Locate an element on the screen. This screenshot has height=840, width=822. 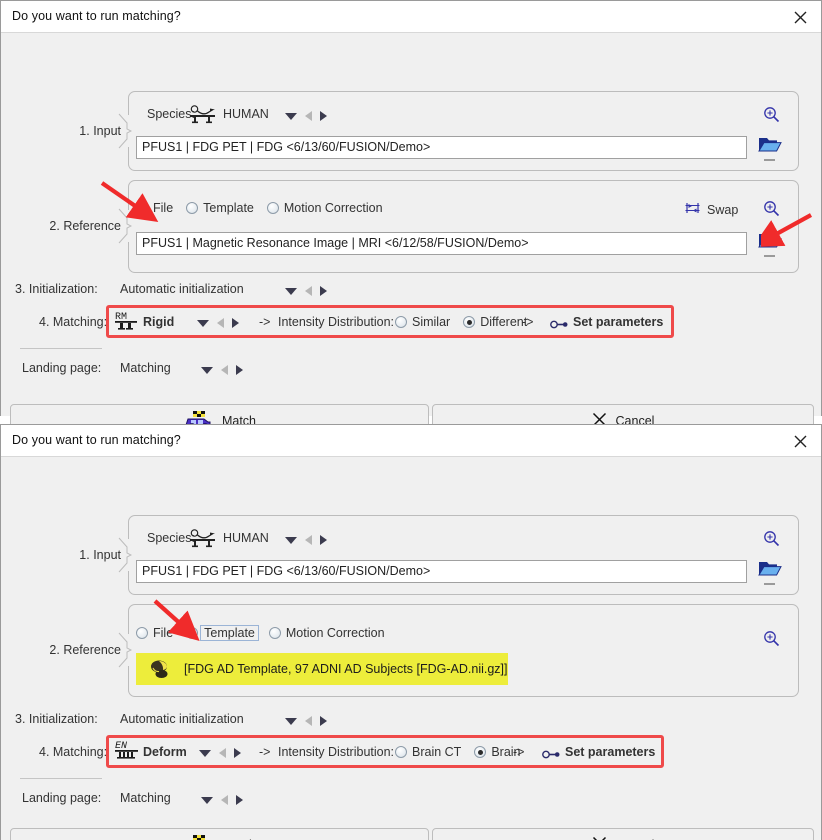
swap-button: Swap is located at coordinates (711, 209).